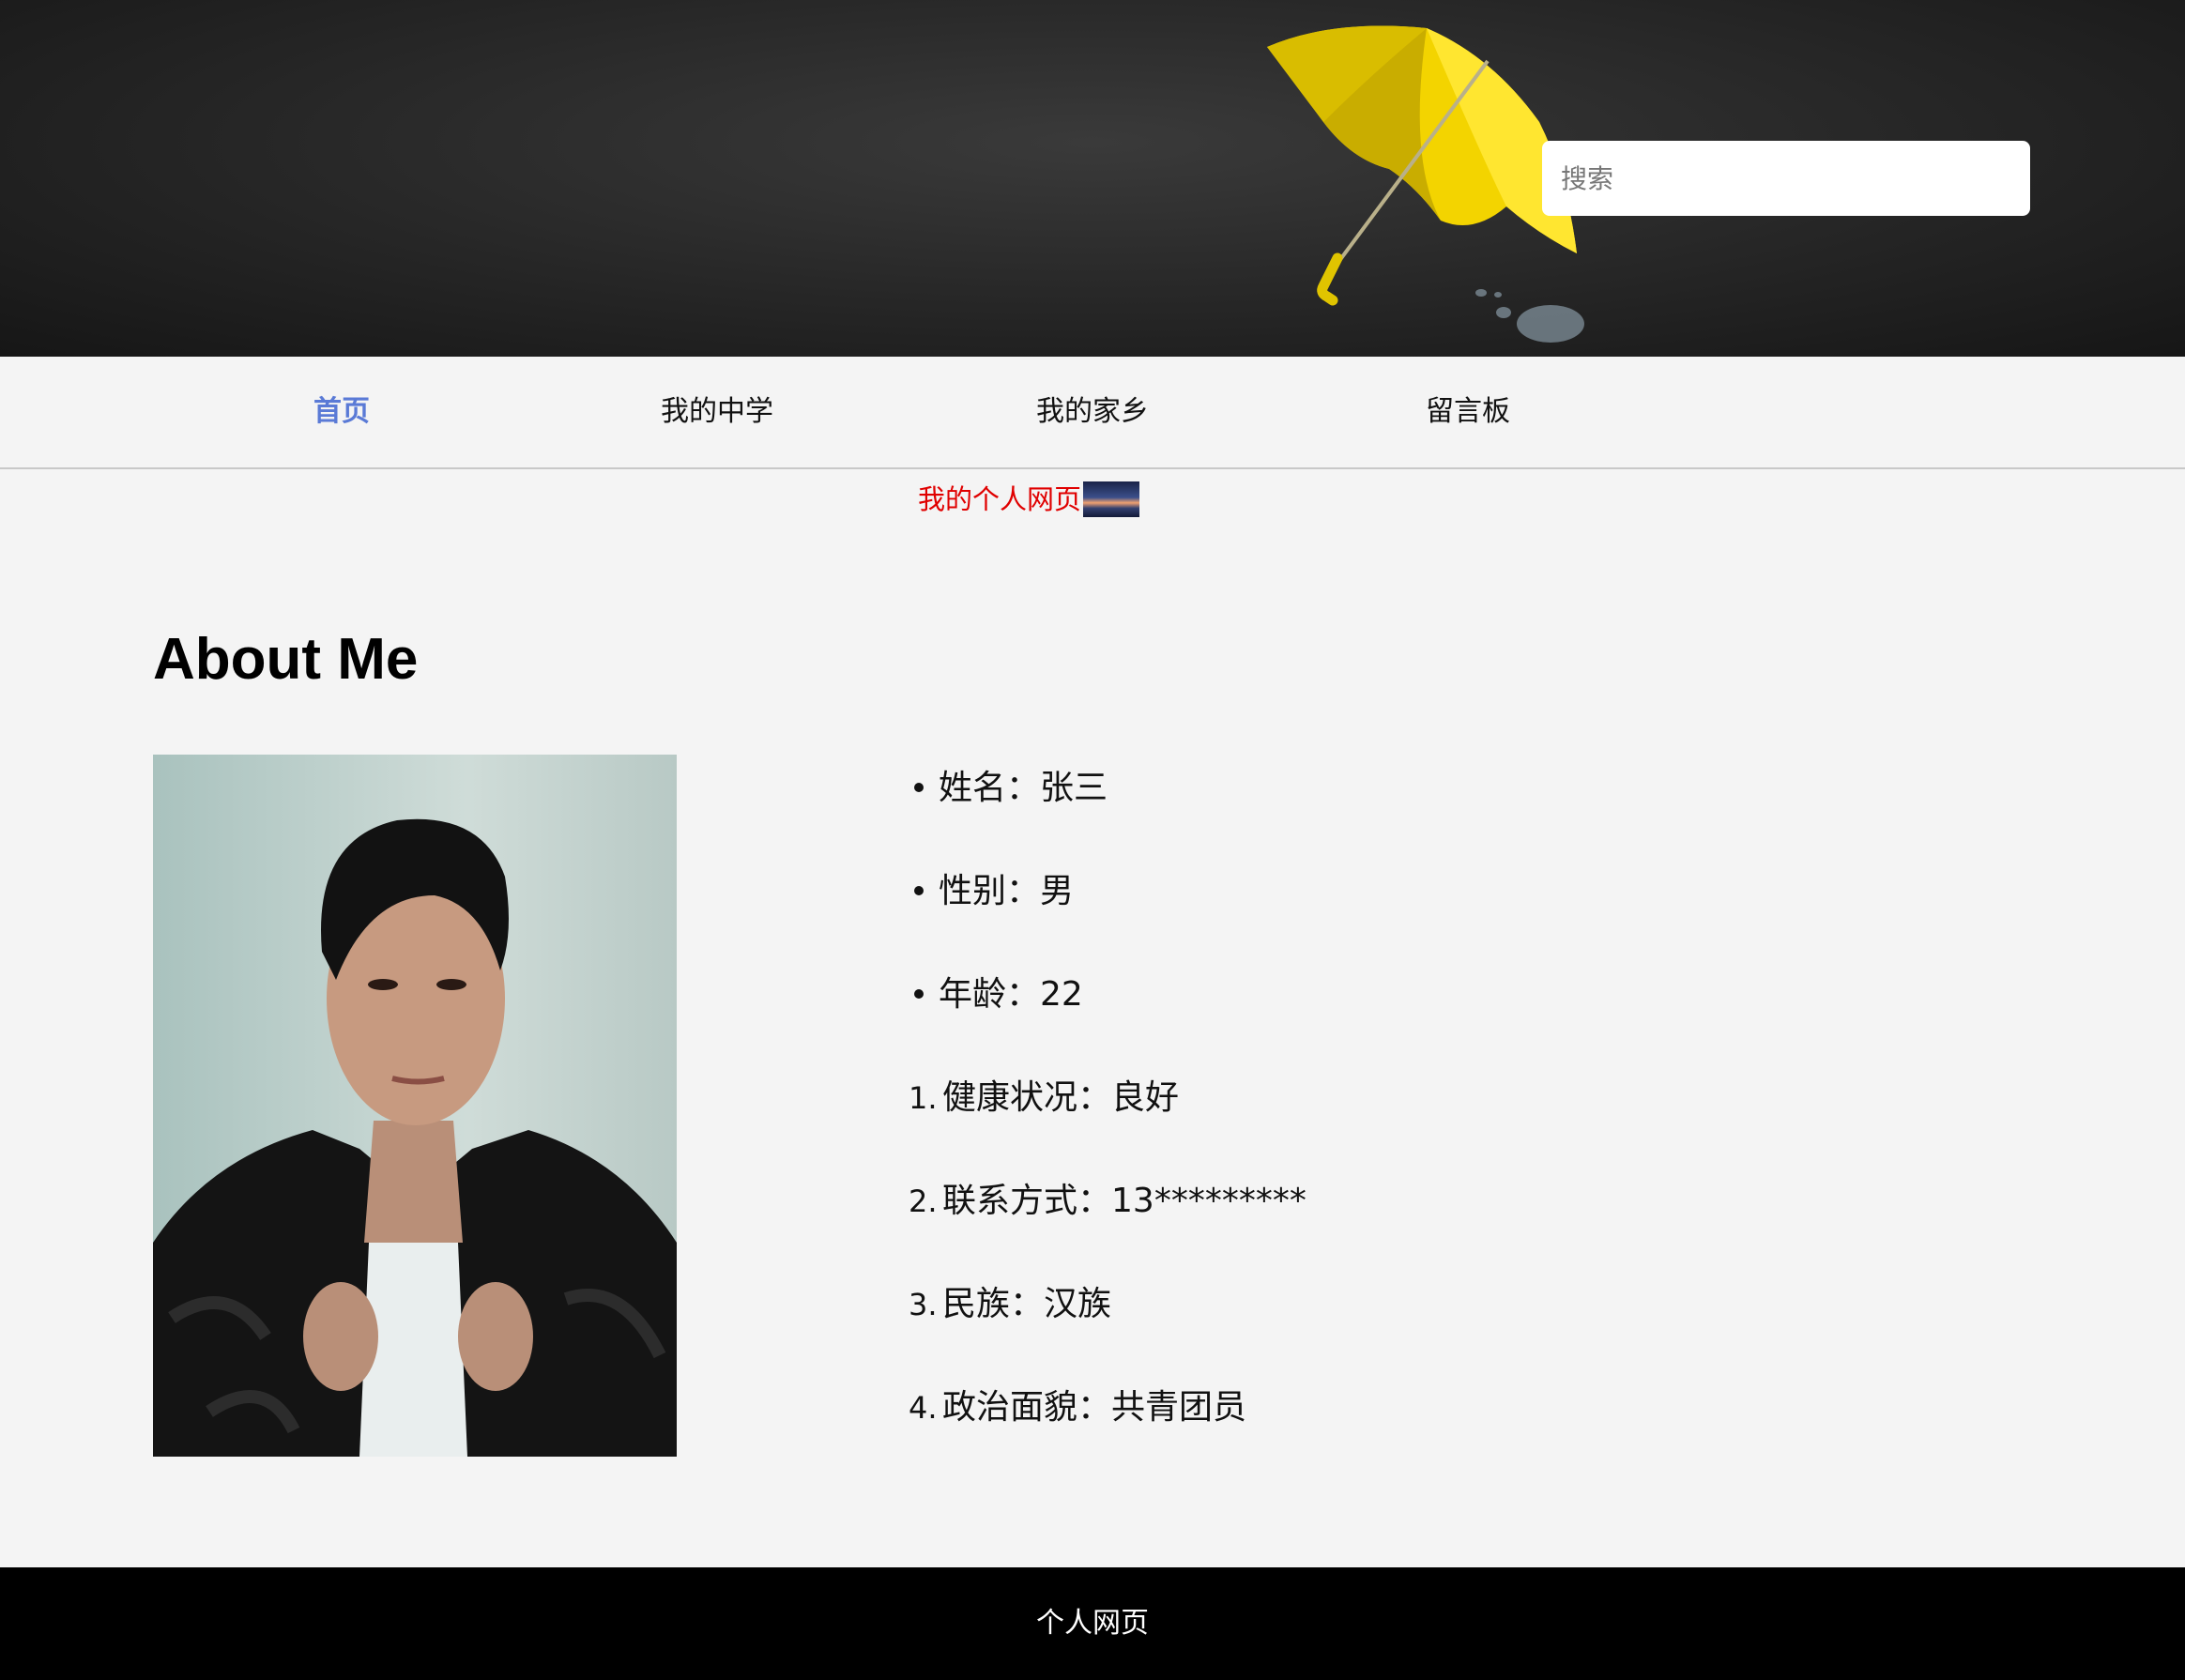  Describe the element at coordinates (1078, 1407) in the screenshot. I see `info-item-political: 4. 政治面貌：共青团员` at that location.